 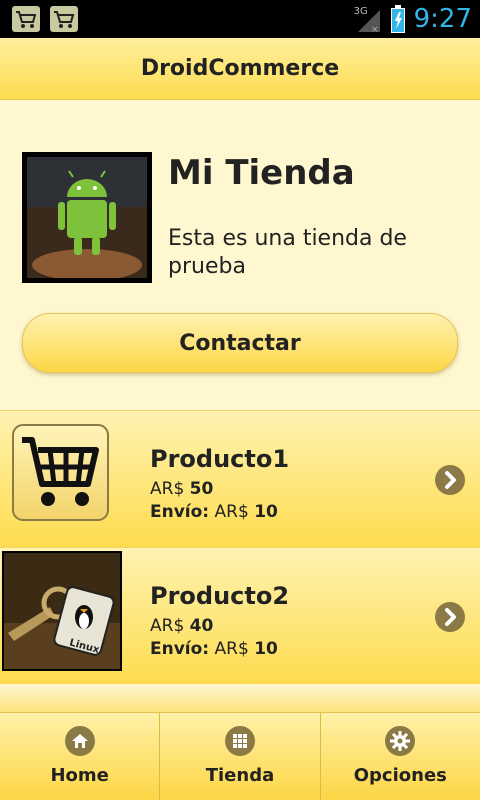 I want to click on store-photo, so click(x=87, y=217).